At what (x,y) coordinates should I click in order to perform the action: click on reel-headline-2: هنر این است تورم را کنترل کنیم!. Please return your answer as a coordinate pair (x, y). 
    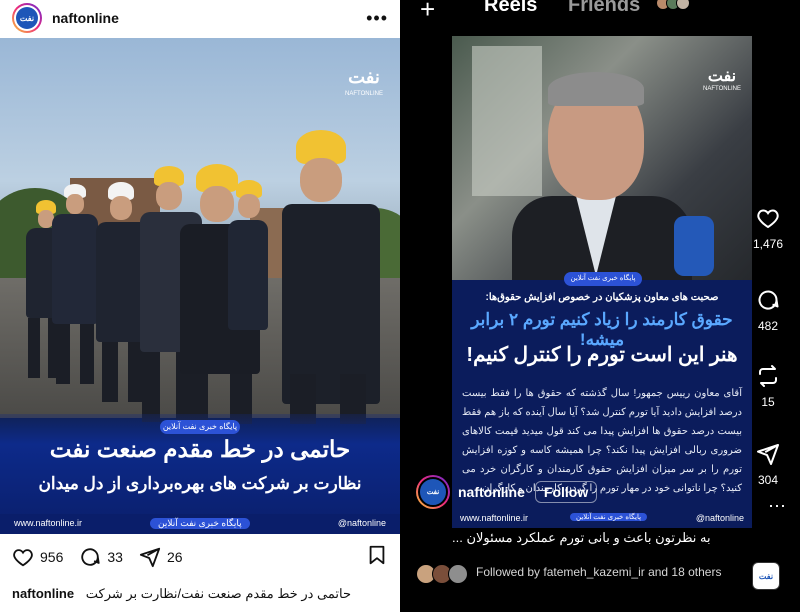
    Looking at the image, I should click on (602, 355).